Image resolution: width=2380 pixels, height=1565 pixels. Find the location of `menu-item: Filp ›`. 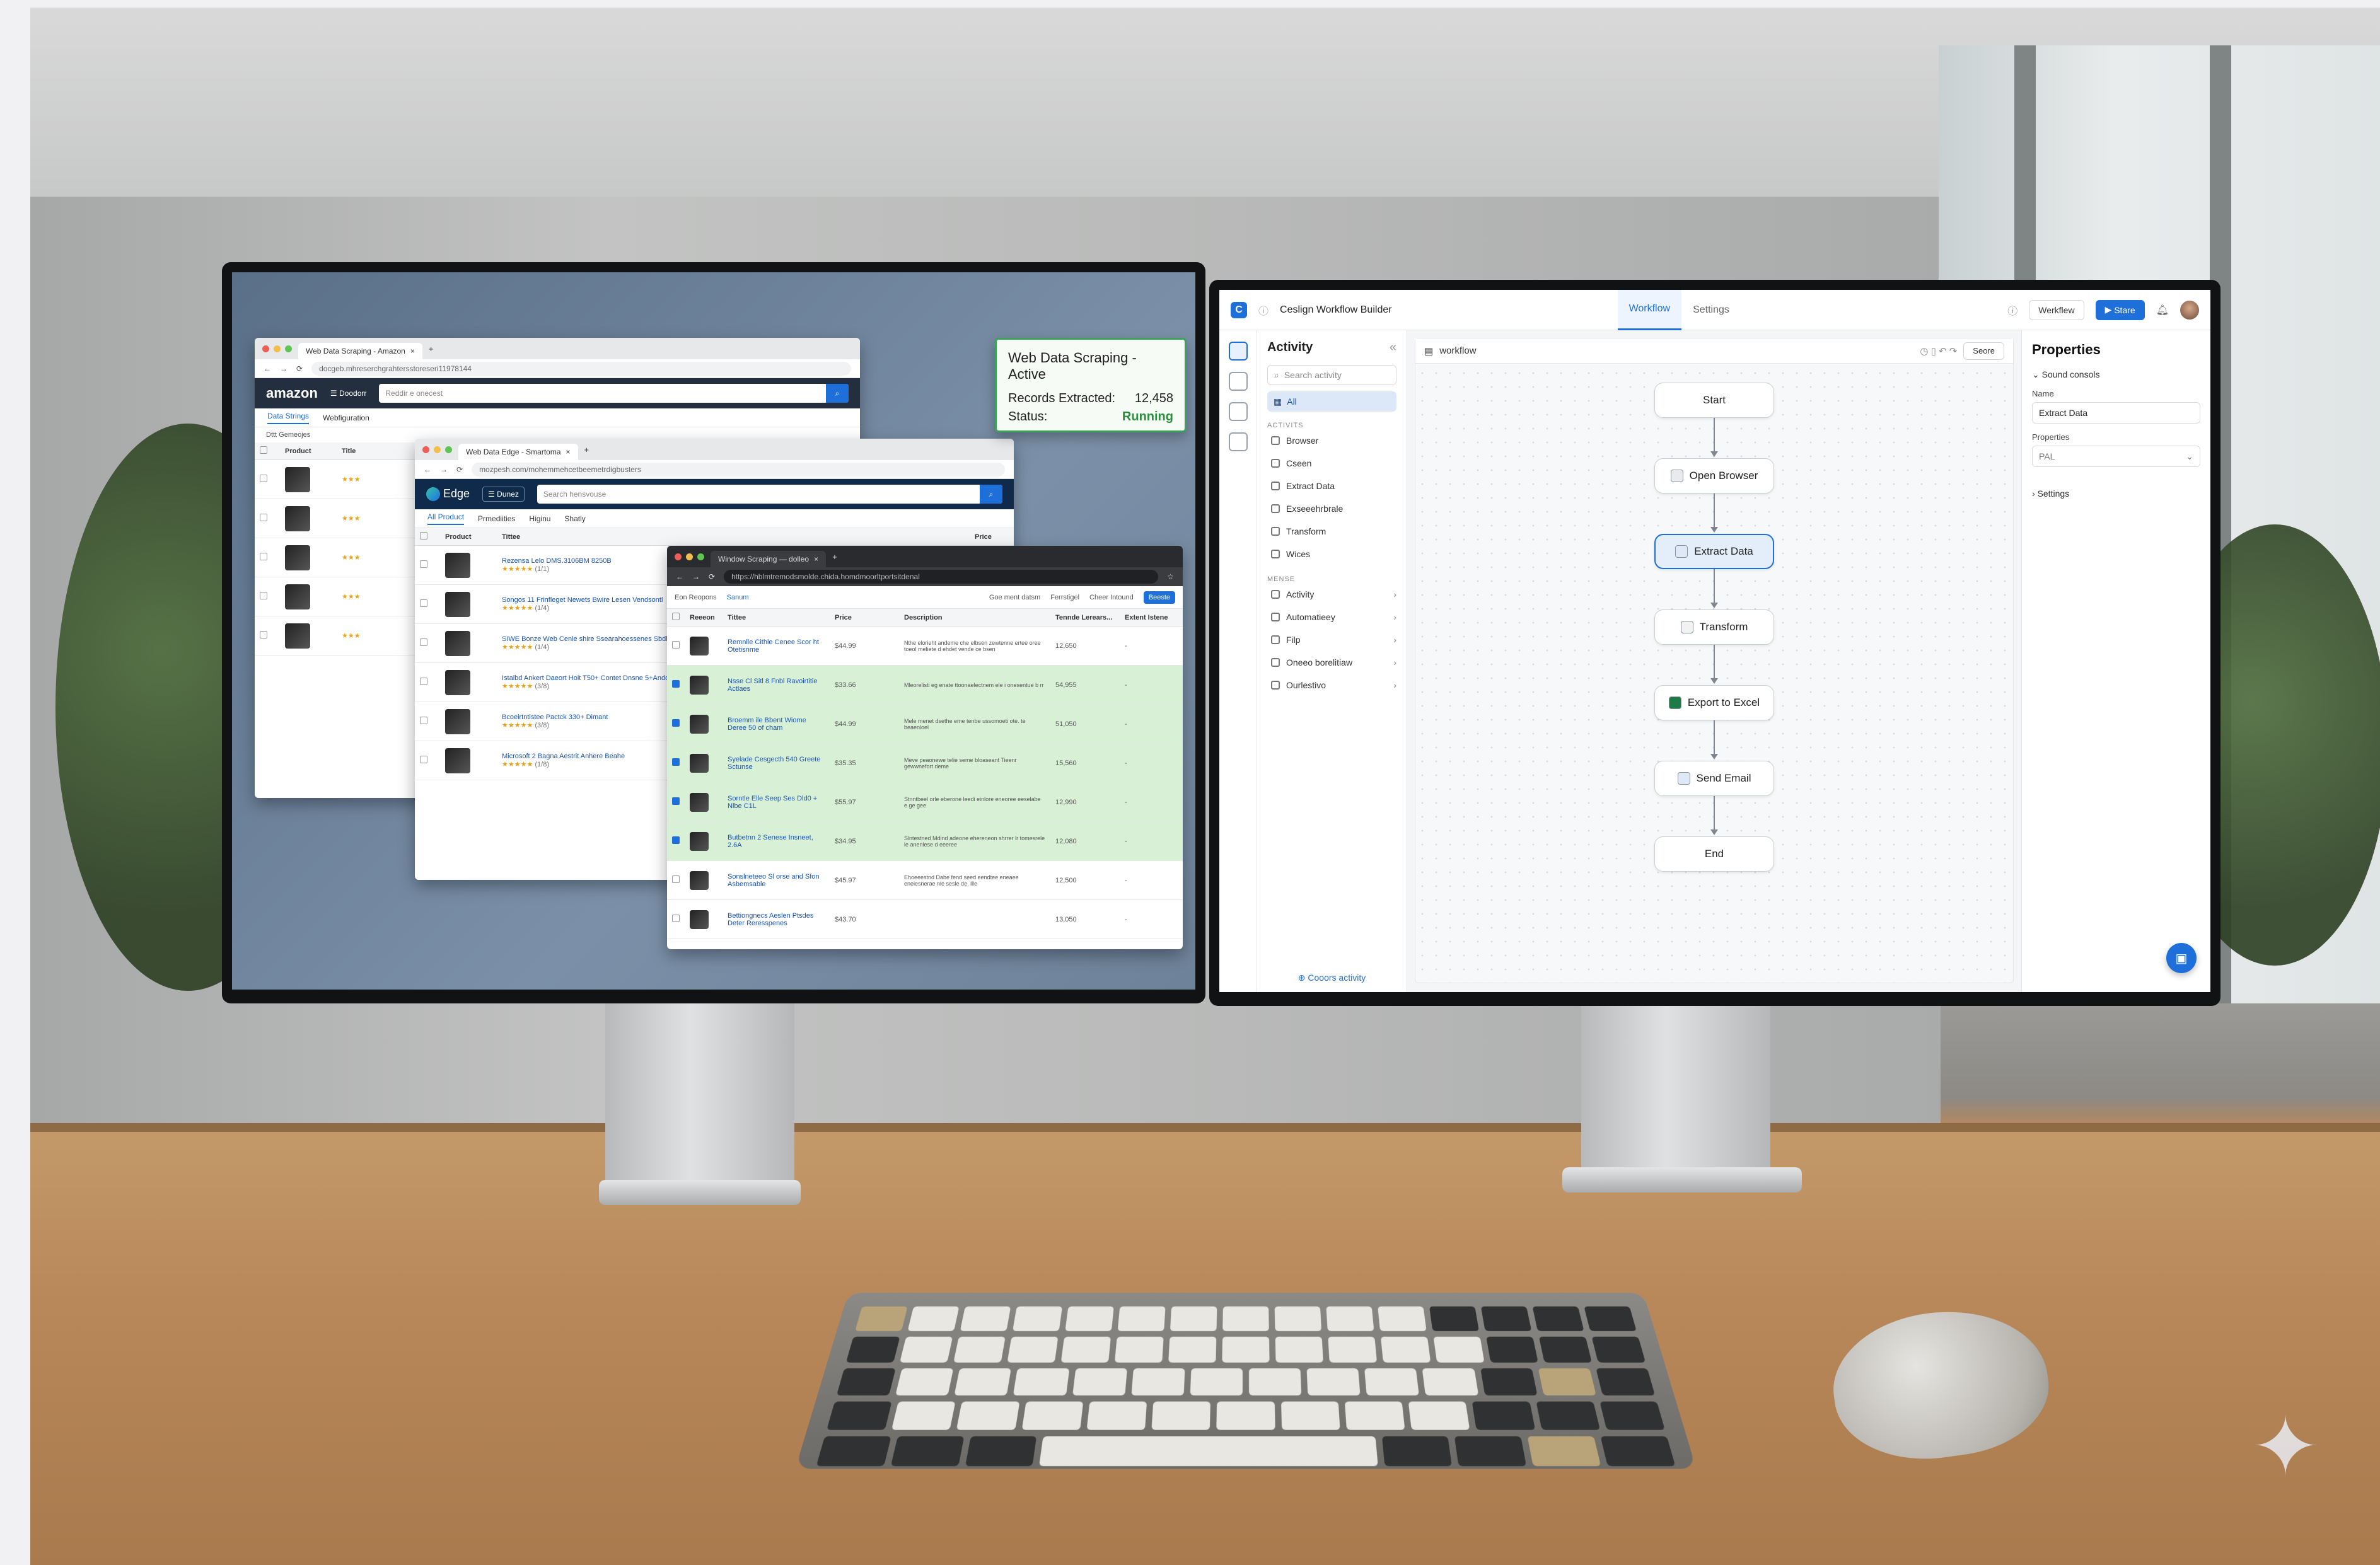

menu-item: Filp › is located at coordinates (1332, 639).